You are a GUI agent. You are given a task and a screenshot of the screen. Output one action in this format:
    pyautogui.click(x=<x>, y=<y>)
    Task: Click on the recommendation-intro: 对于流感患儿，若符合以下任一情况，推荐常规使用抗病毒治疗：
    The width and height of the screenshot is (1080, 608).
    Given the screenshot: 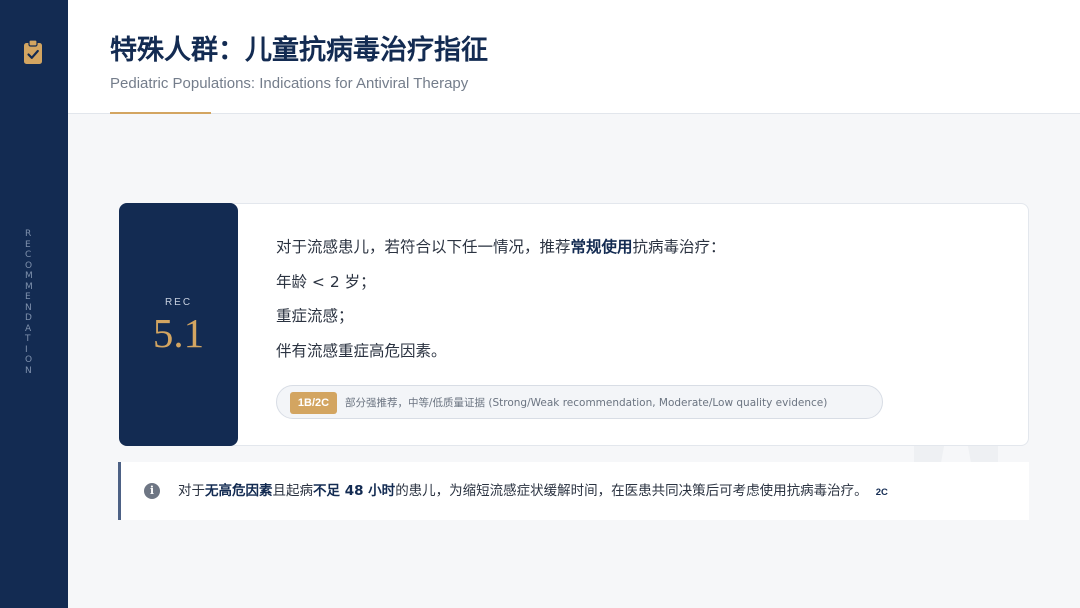 What is the action you would take?
    pyautogui.click(x=556, y=247)
    